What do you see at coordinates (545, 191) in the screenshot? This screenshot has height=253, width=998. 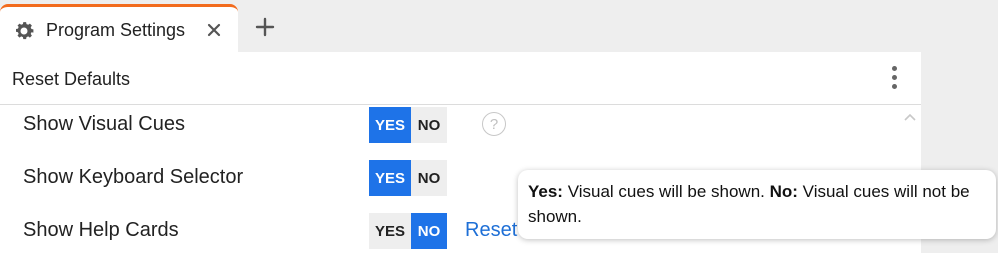 I see `tooltip-yes-prefix: Yes:` at bounding box center [545, 191].